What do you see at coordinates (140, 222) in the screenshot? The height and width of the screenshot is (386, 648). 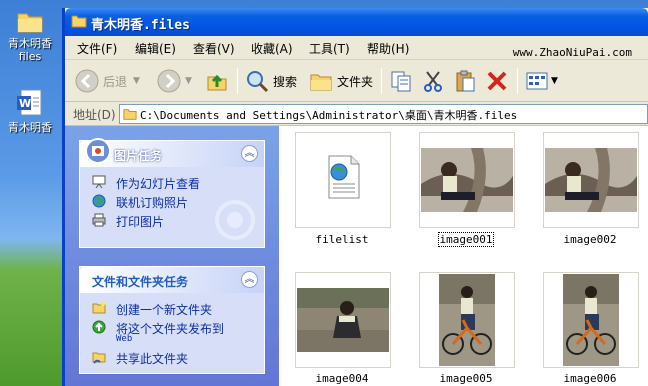 I see `task-print-pictures-label: 打印图片` at bounding box center [140, 222].